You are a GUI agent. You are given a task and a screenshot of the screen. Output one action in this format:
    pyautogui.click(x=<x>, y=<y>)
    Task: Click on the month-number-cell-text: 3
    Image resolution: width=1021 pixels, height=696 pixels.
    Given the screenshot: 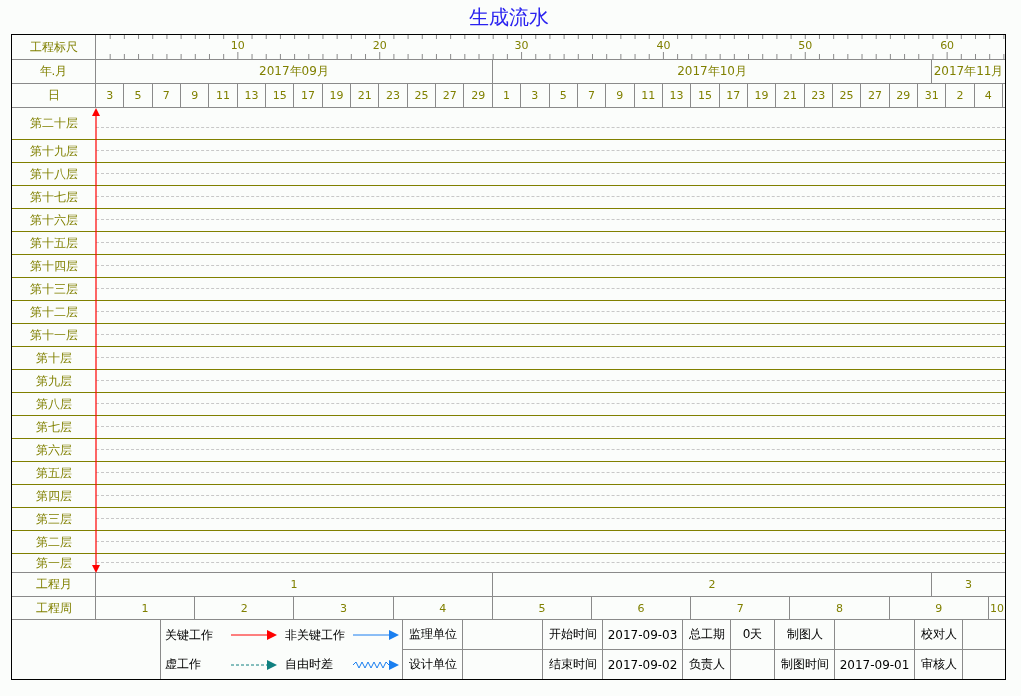 What is the action you would take?
    pyautogui.click(x=969, y=585)
    